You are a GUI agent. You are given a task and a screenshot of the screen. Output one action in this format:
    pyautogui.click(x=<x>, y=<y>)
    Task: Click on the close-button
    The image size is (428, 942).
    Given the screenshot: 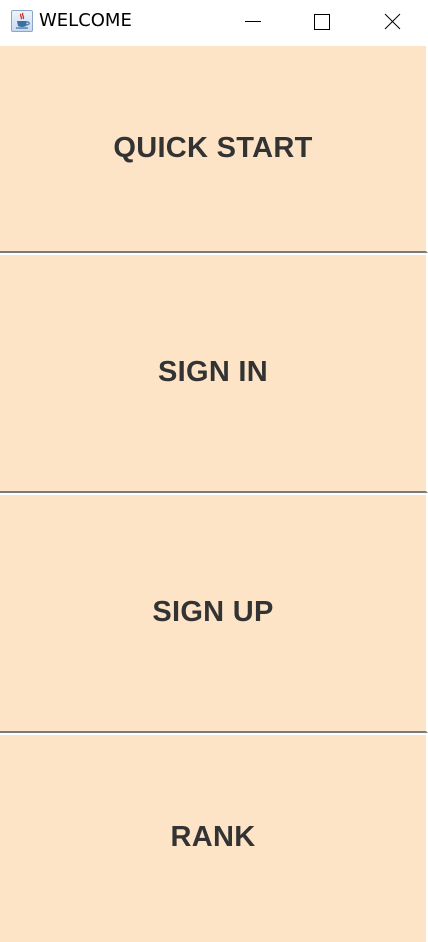 What is the action you would take?
    pyautogui.click(x=392, y=21)
    